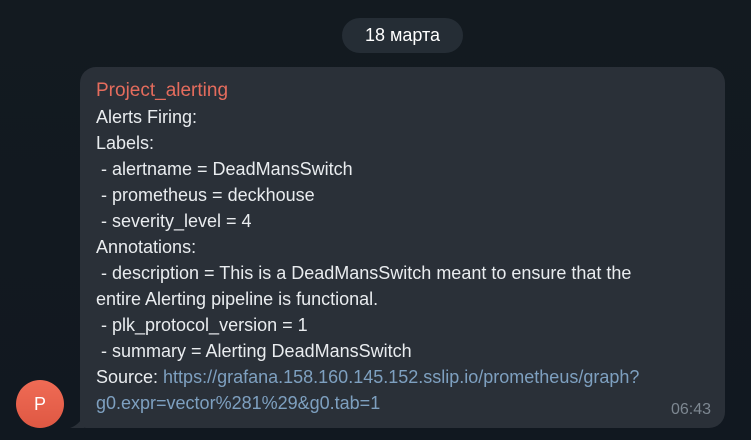 This screenshot has width=751, height=440. What do you see at coordinates (146, 247) in the screenshot?
I see `message-line: Annotations:` at bounding box center [146, 247].